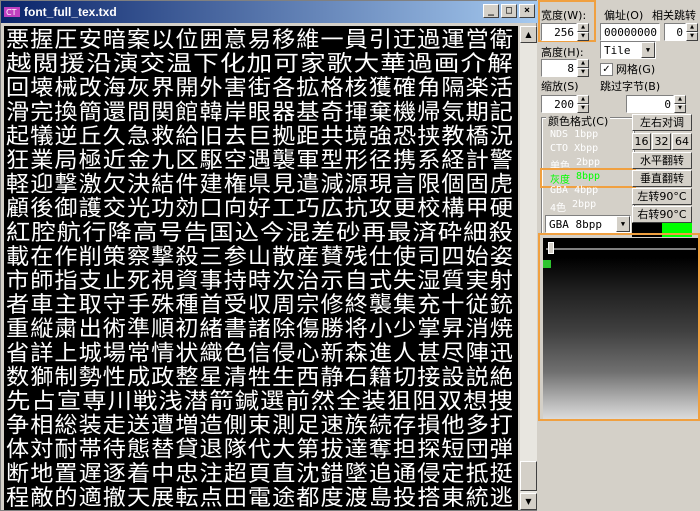 This screenshot has height=511, width=700. Describe the element at coordinates (559, 104) in the screenshot. I see `zoom-value: 200` at that location.